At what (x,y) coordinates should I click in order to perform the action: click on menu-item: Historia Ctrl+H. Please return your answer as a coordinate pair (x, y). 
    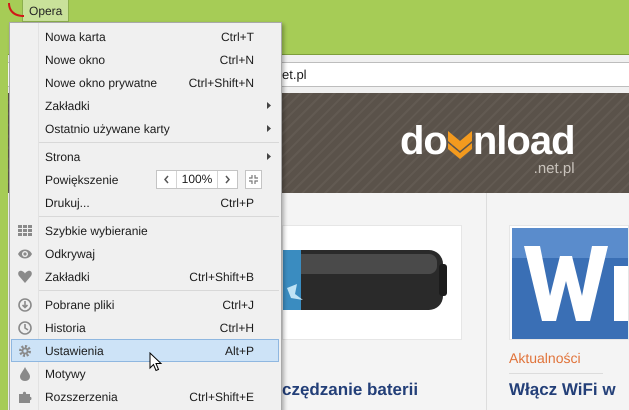
    Looking at the image, I should click on (145, 327).